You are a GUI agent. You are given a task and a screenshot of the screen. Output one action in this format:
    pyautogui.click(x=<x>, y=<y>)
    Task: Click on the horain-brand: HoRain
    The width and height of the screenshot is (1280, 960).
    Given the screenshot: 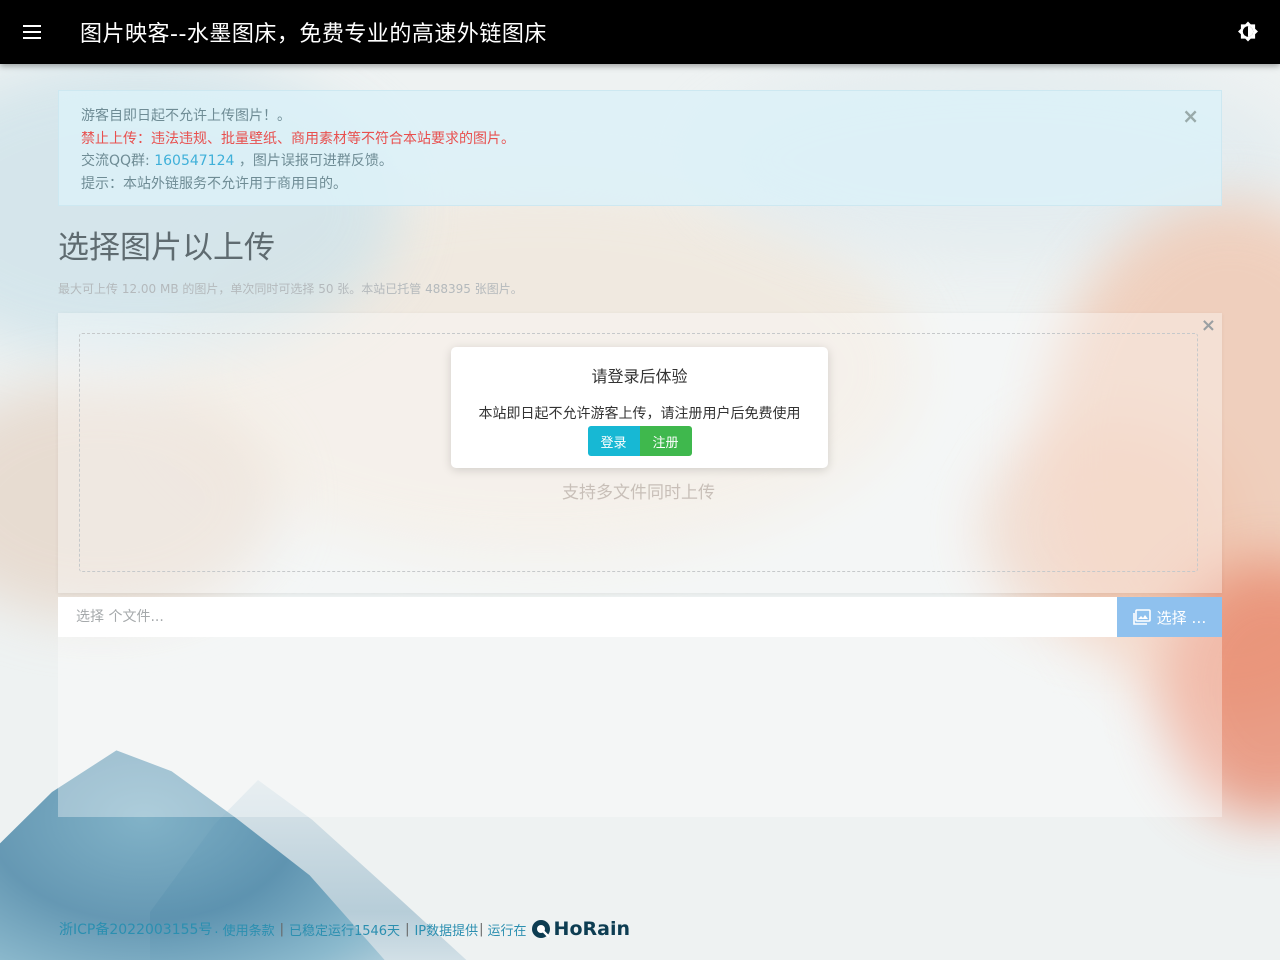 What is the action you would take?
    pyautogui.click(x=591, y=929)
    